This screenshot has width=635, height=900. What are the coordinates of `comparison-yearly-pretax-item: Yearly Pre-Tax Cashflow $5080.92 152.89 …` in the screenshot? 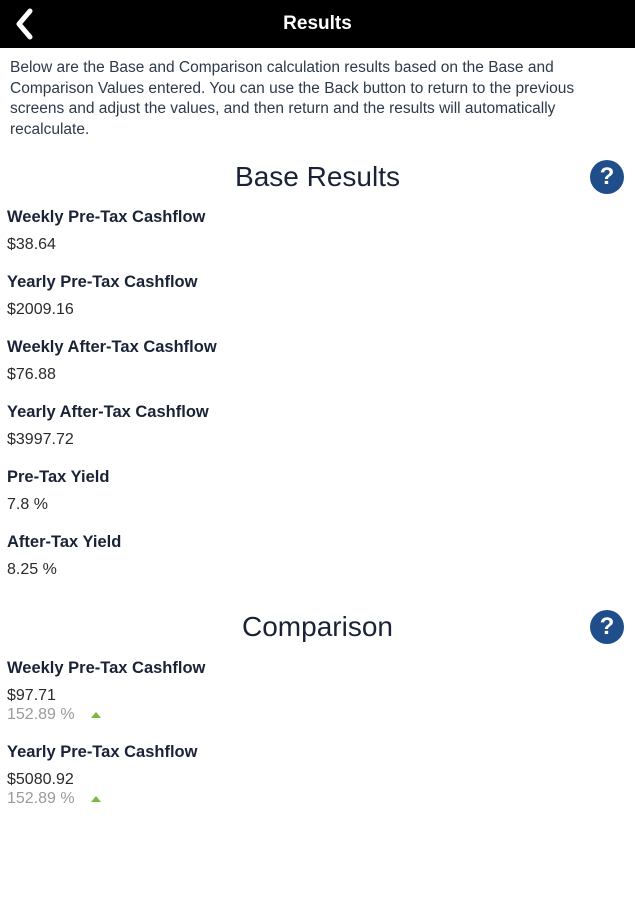 It's located at (317, 775).